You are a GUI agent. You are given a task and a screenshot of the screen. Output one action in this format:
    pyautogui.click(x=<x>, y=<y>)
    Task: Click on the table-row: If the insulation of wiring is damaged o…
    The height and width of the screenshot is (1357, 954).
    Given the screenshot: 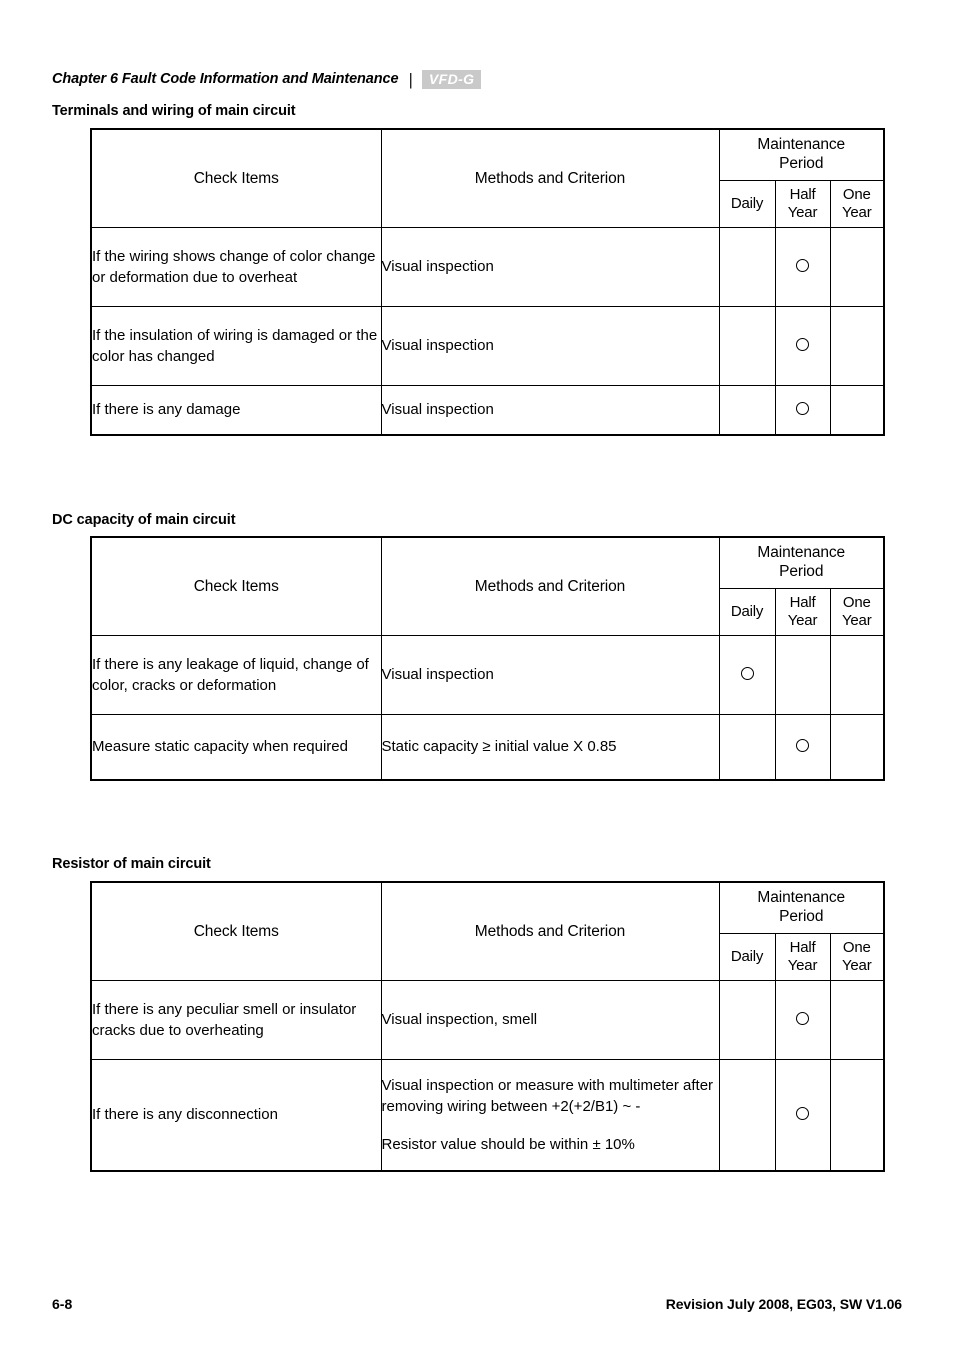 What is the action you would take?
    pyautogui.click(x=487, y=346)
    